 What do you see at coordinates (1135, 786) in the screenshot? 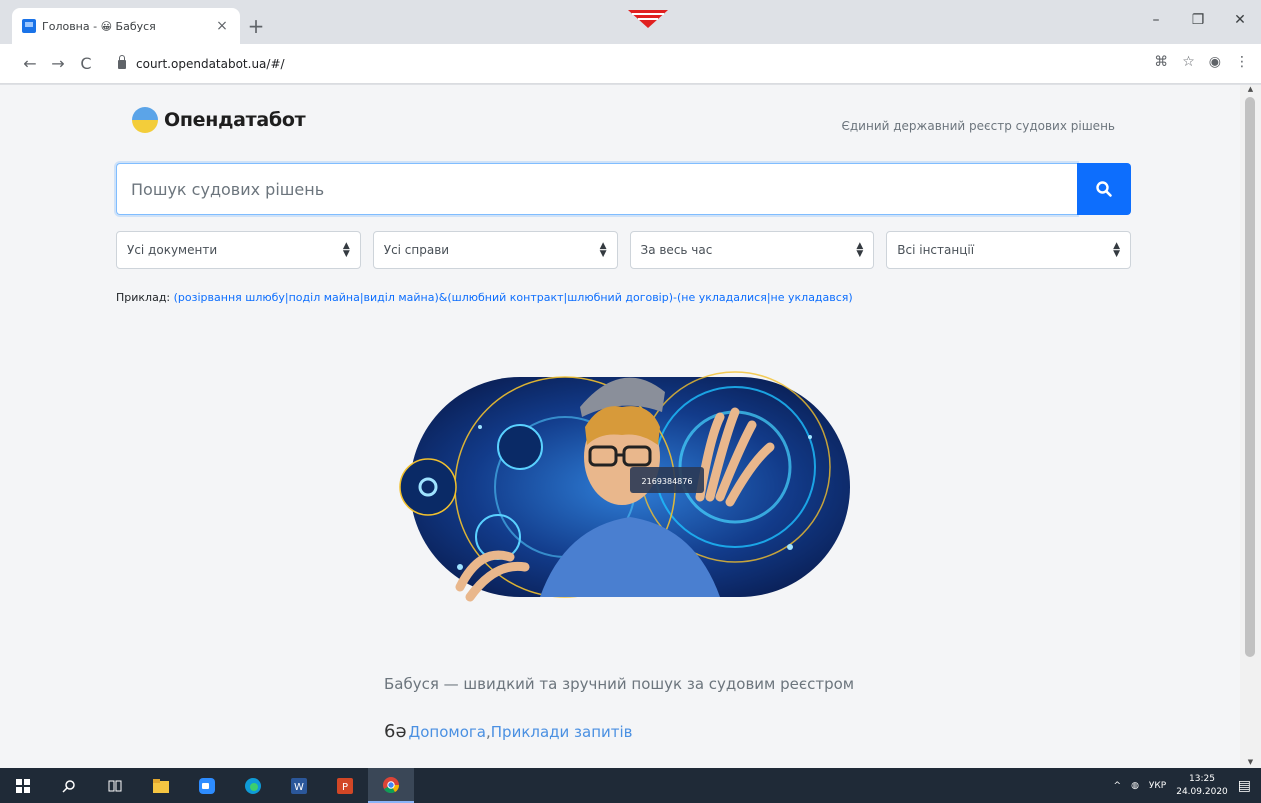
I see `network-icon: ◍` at bounding box center [1135, 786].